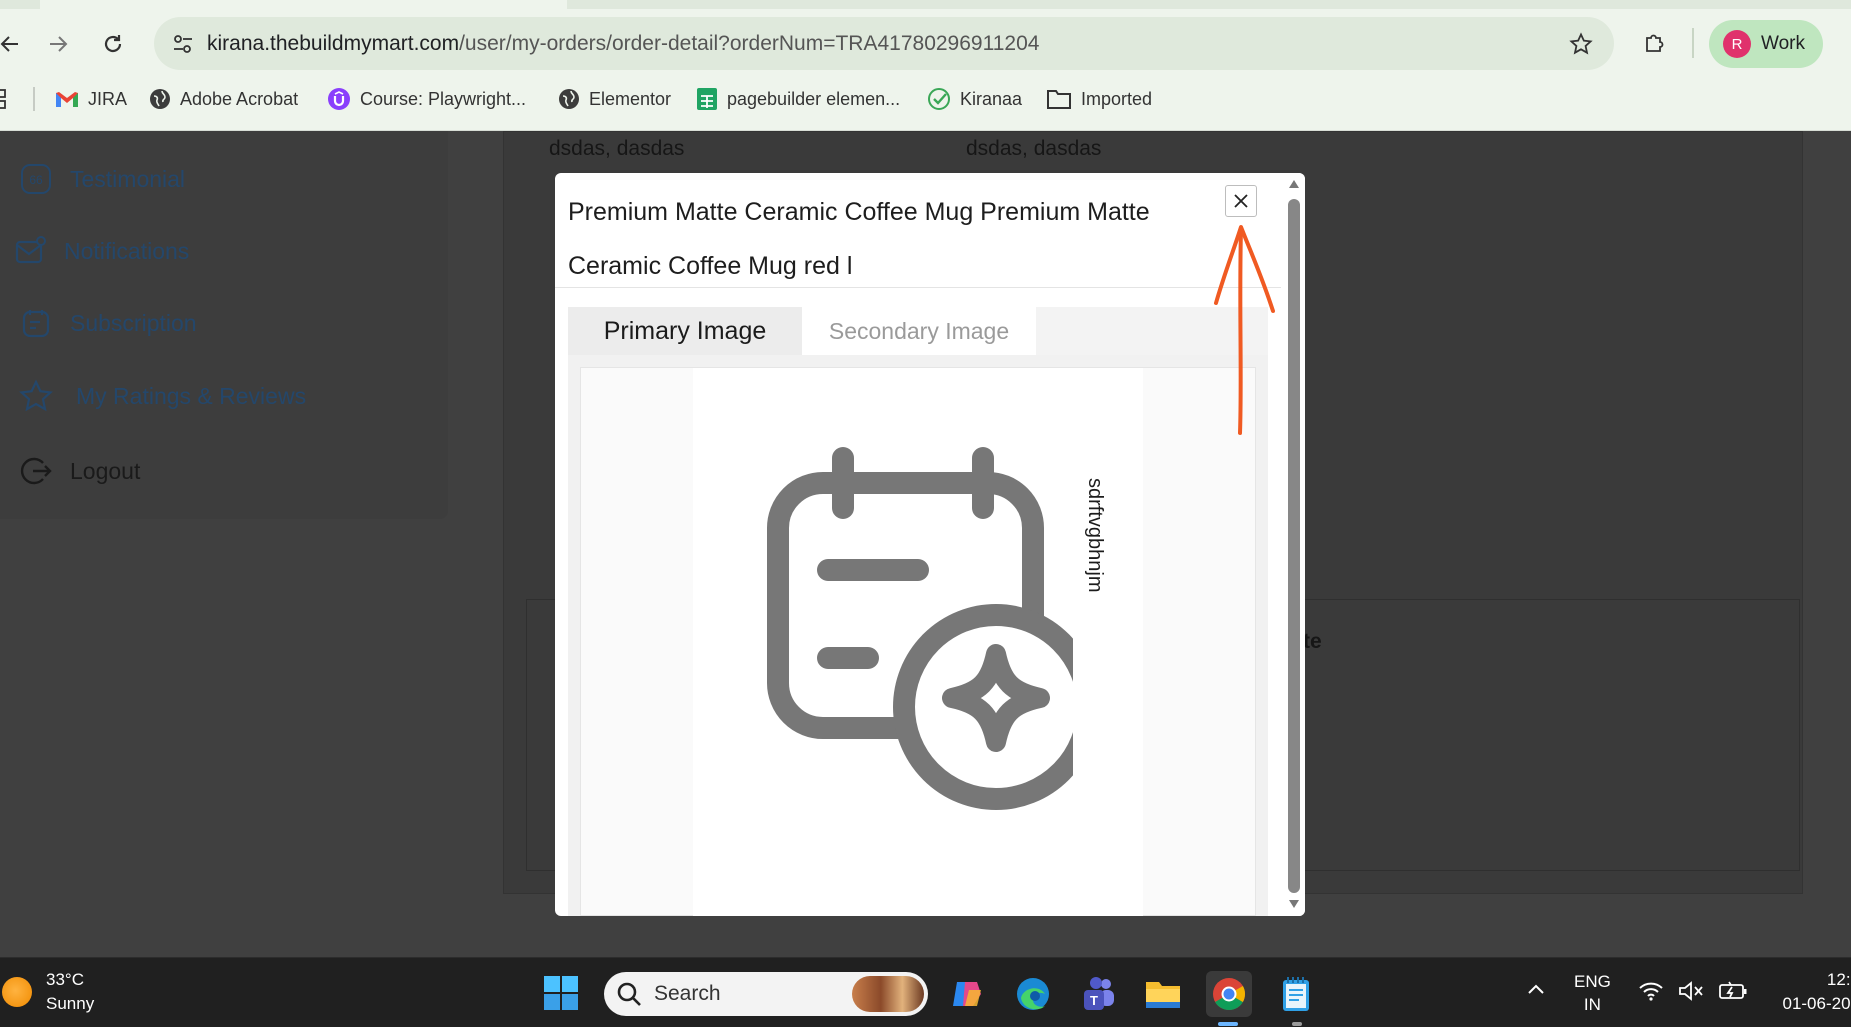 This screenshot has height=1027, width=1851. What do you see at coordinates (333, 43) in the screenshot?
I see `url-host: kirana.thebuildmymart.com` at bounding box center [333, 43].